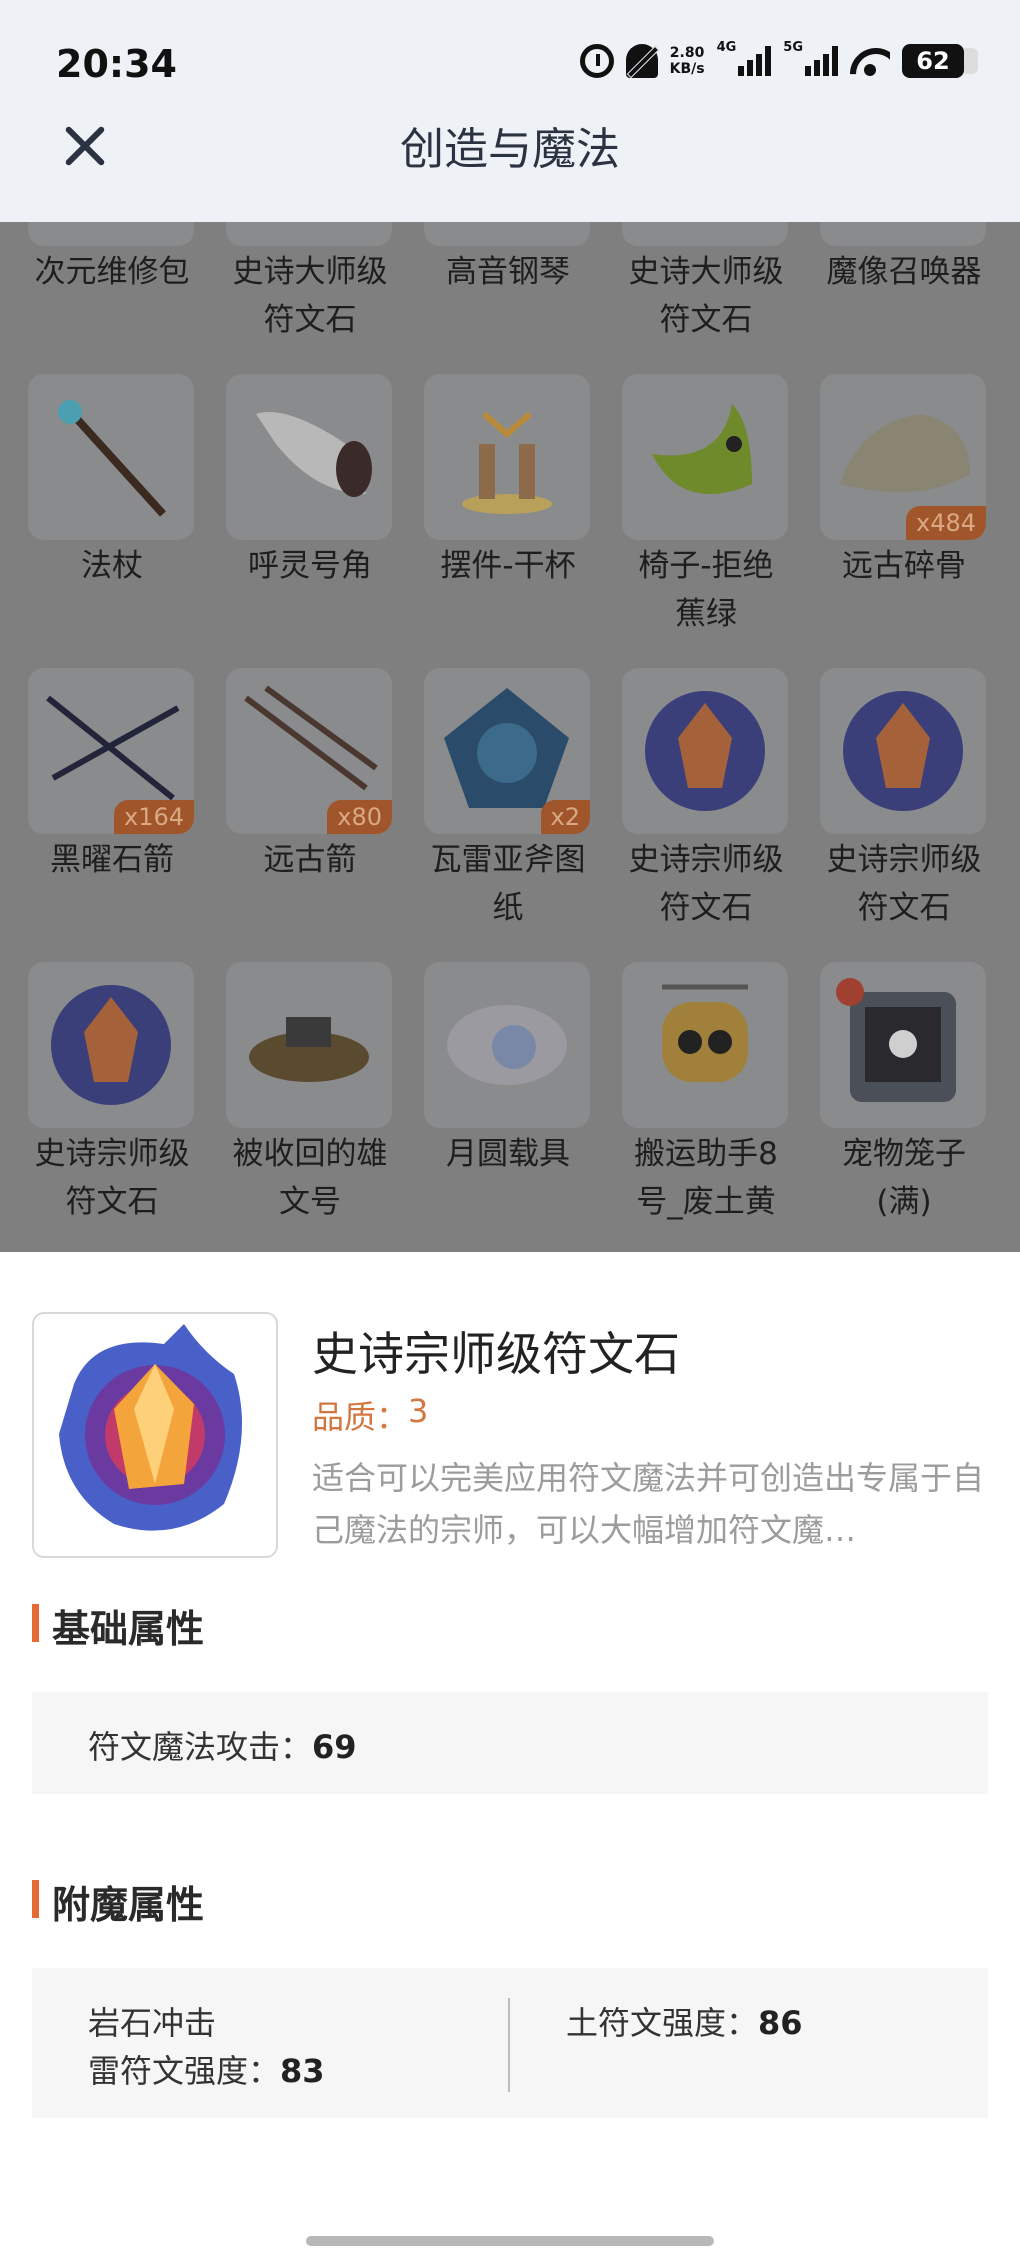 This screenshot has width=1020, height=2267. I want to click on quantity-badge: x164, so click(153, 817).